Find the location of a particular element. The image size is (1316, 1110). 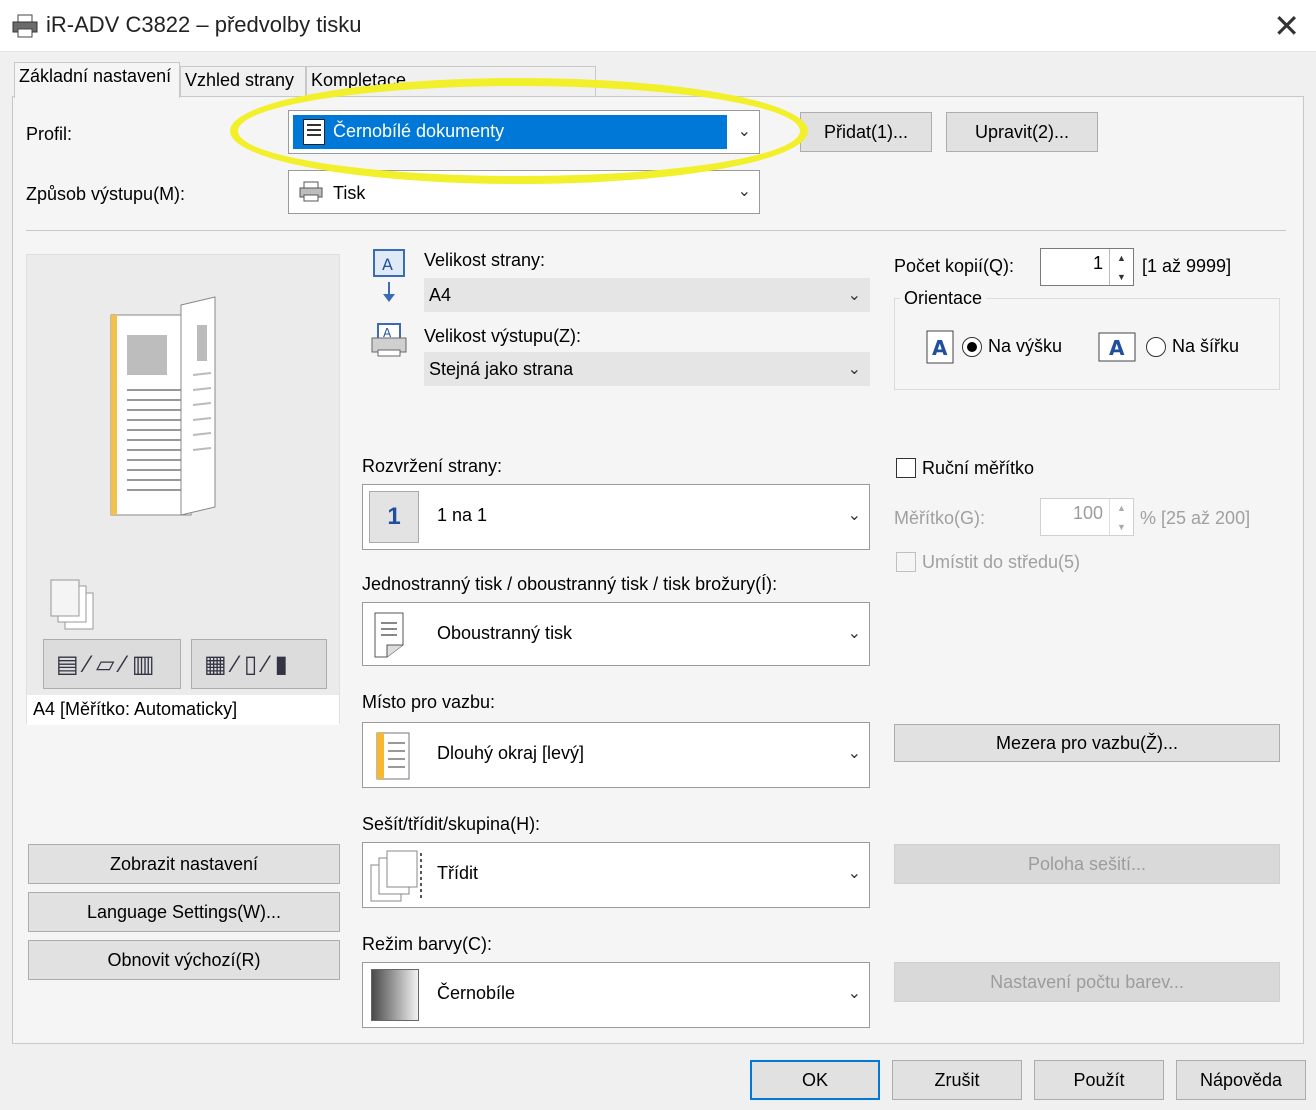

close-button: ✕ is located at coordinates (1286, 26).